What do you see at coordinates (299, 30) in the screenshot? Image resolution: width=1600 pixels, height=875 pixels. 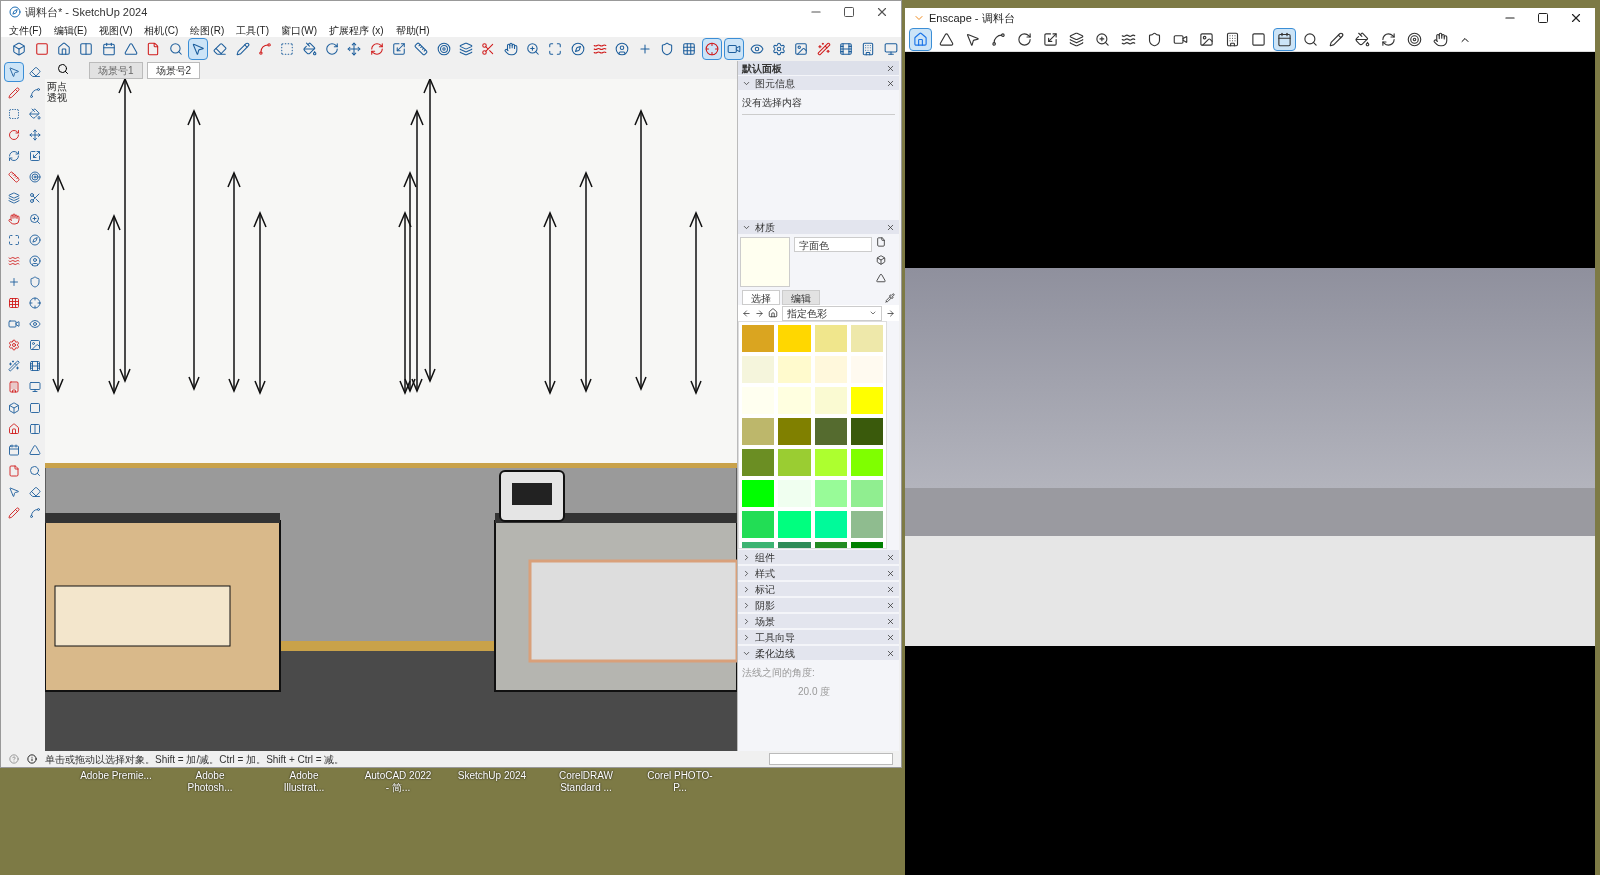 I see `menu-item: 窗口(W)` at bounding box center [299, 30].